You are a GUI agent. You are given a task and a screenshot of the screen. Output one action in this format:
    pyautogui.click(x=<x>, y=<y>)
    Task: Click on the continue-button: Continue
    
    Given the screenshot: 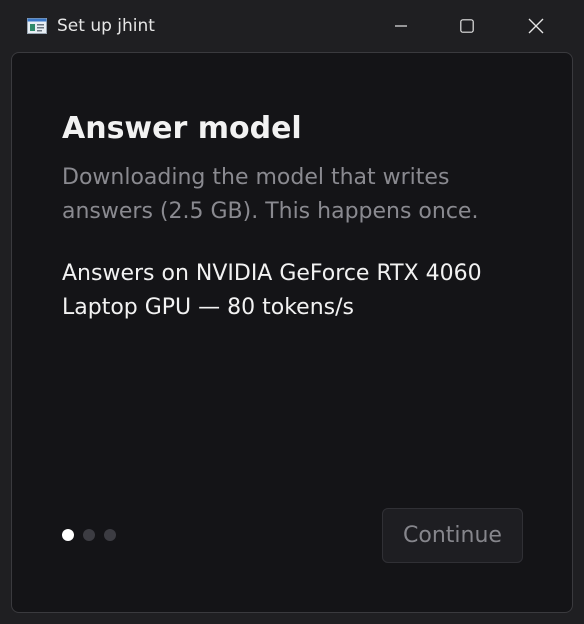 What is the action you would take?
    pyautogui.click(x=452, y=535)
    